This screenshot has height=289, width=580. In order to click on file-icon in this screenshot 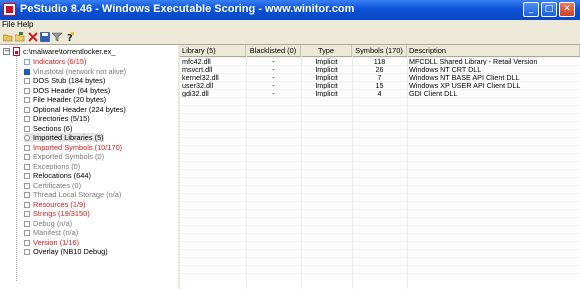, I will do `click(16, 51)`.